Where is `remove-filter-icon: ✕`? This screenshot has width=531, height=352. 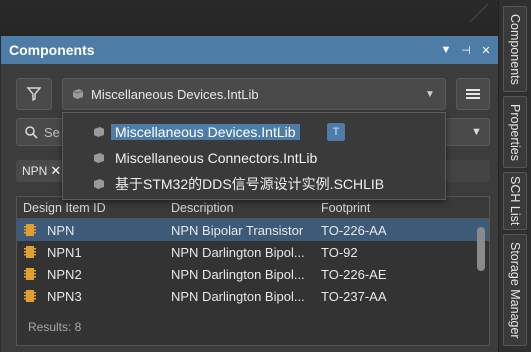 remove-filter-icon: ✕ is located at coordinates (55, 171).